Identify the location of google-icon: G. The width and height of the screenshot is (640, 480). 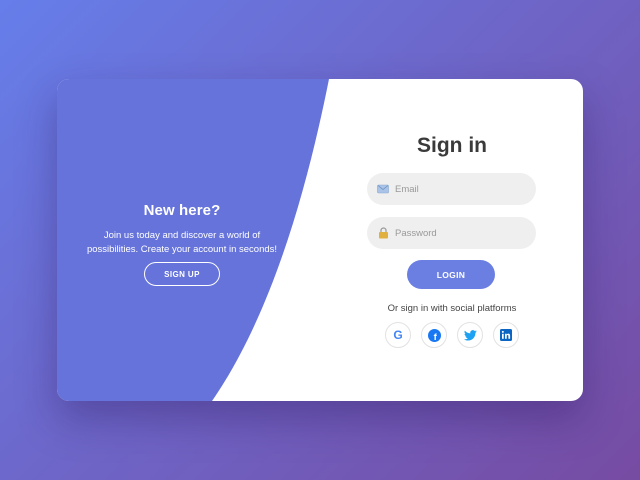
(398, 335).